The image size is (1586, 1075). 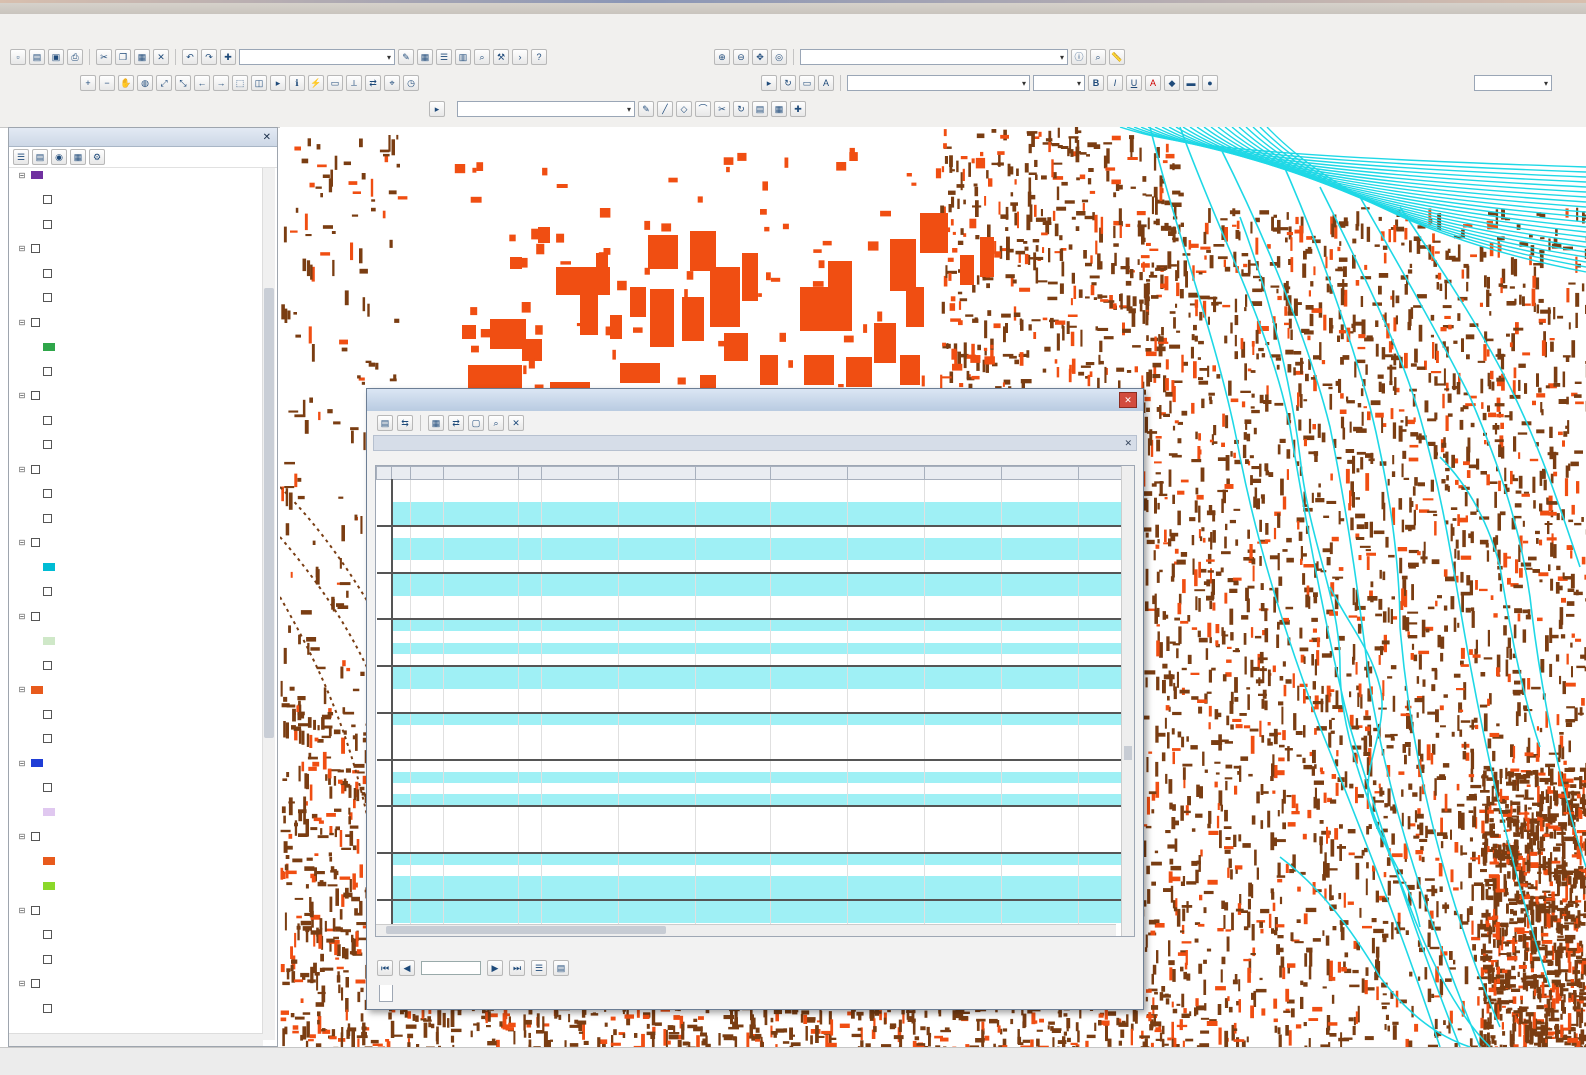 What do you see at coordinates (1134, 83) in the screenshot?
I see `underline-icon: U` at bounding box center [1134, 83].